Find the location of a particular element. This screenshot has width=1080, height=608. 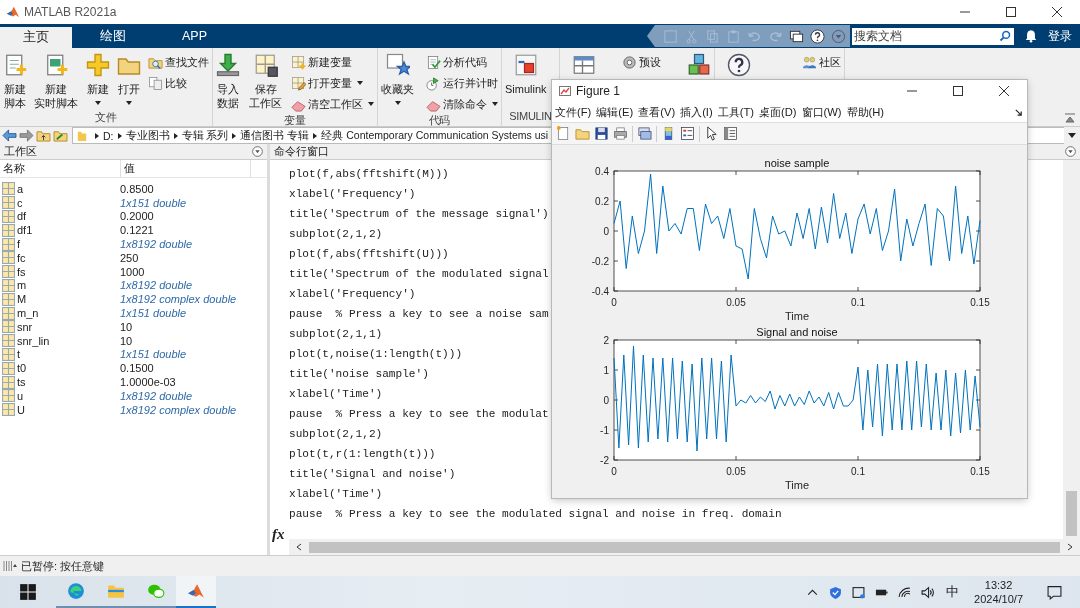

variable-name: m_n is located at coordinates (28, 313).